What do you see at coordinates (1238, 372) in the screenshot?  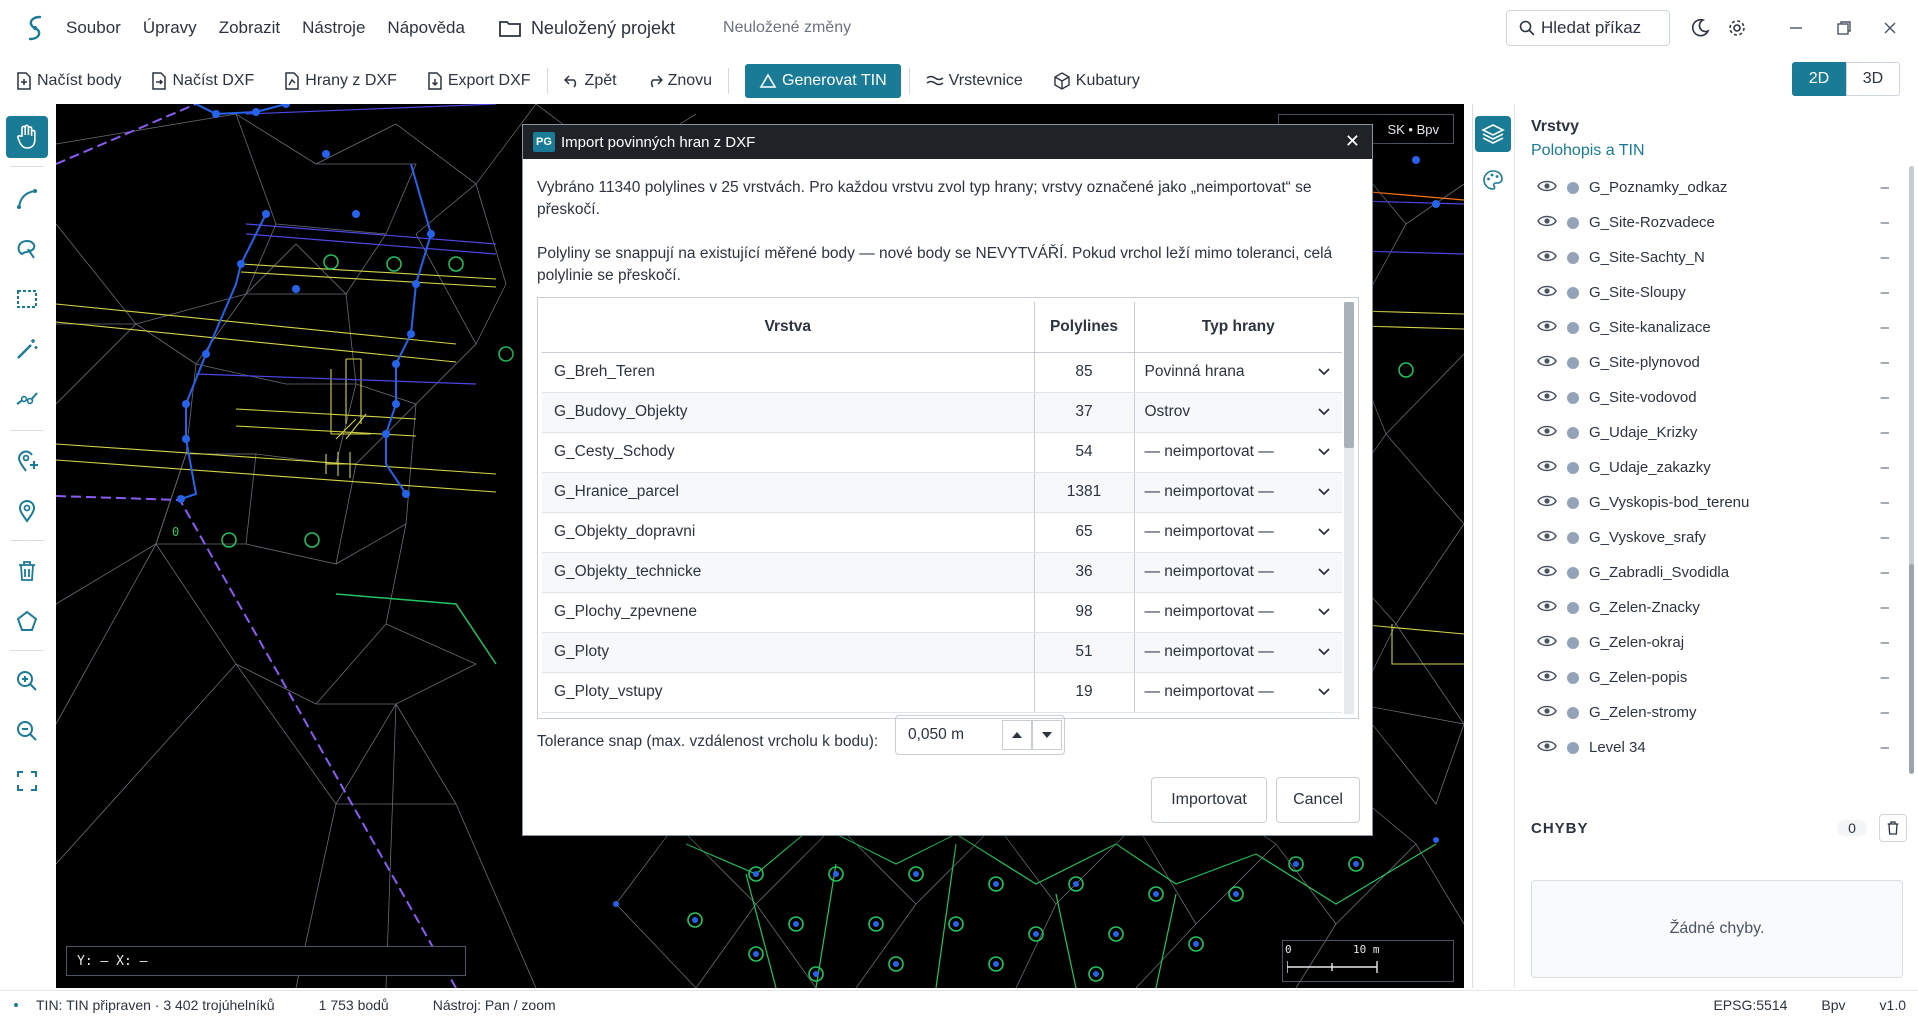 I see `edge-type-select: Povinná hrana` at bounding box center [1238, 372].